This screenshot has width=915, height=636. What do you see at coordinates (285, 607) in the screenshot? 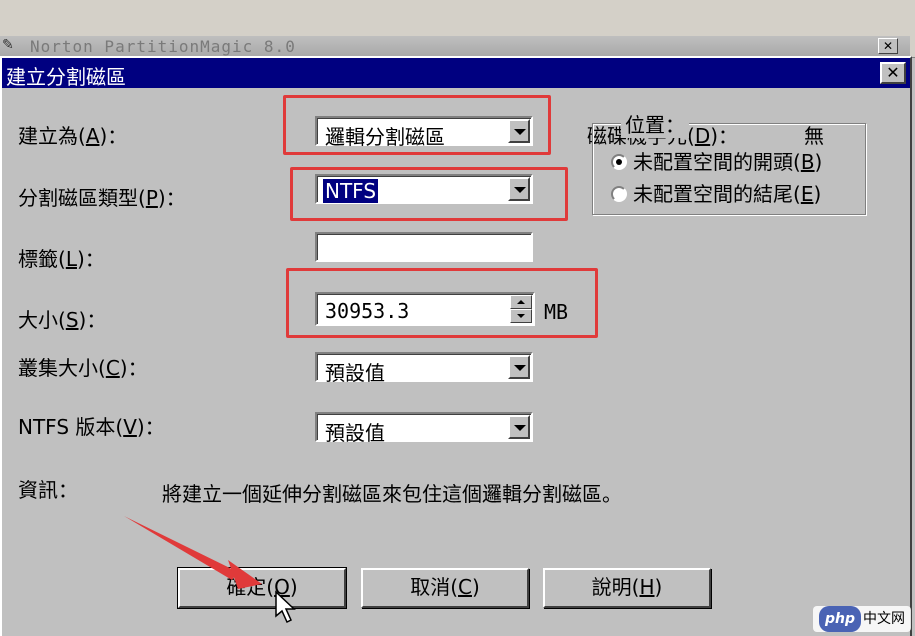
I see `cursor-icon` at bounding box center [285, 607].